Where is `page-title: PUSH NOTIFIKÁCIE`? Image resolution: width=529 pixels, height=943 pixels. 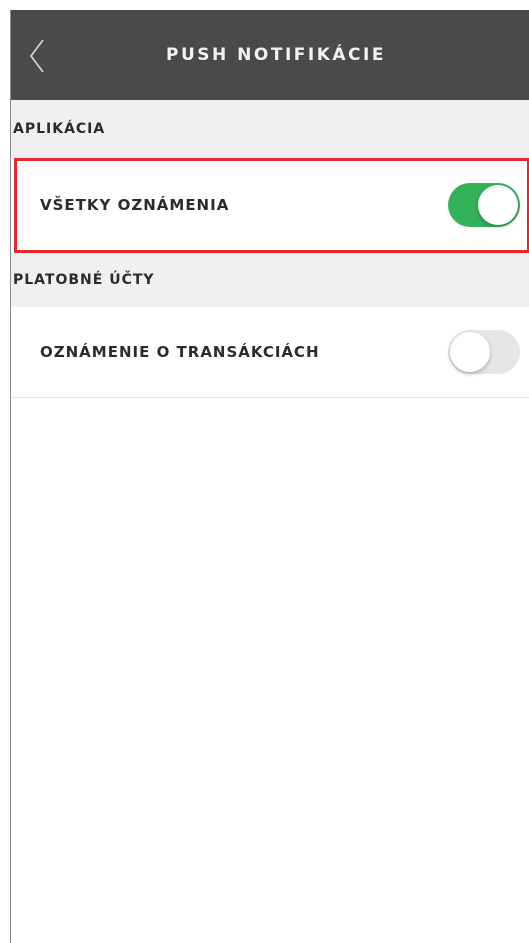
page-title: PUSH NOTIFIKÁCIE is located at coordinates (276, 55).